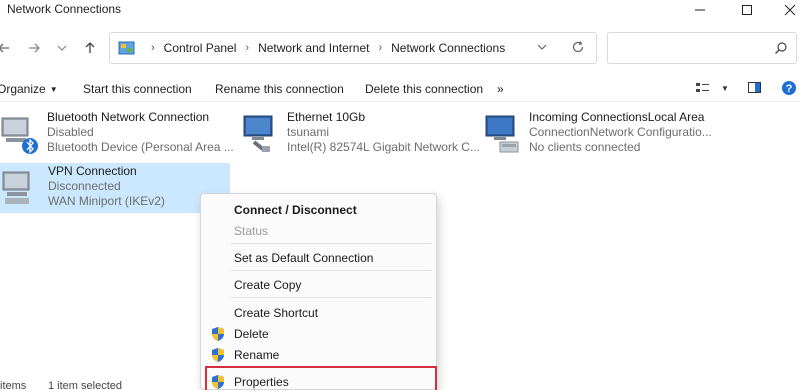 This screenshot has height=390, width=800. What do you see at coordinates (746, 88) in the screenshot?
I see `view-options: ▼ ?` at bounding box center [746, 88].